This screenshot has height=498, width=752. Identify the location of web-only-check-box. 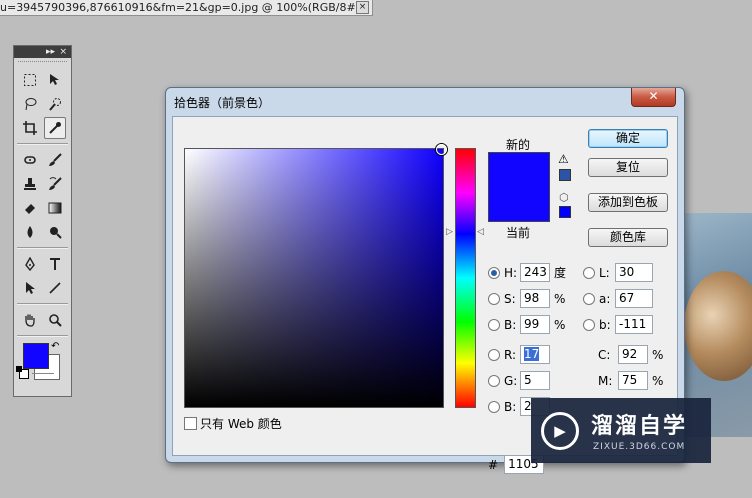
(190, 423).